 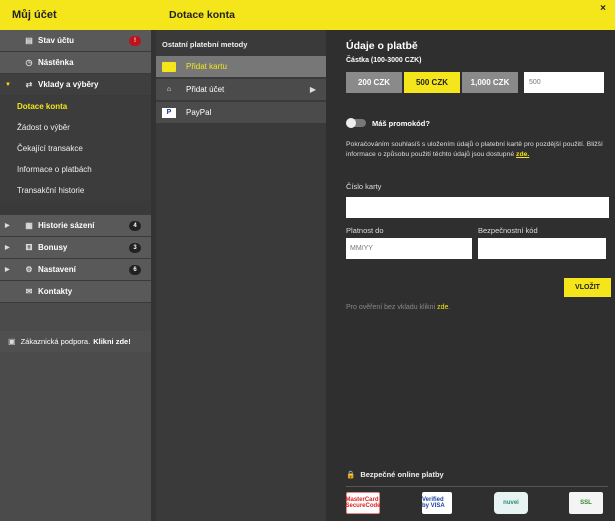 What do you see at coordinates (55, 341) in the screenshot?
I see `support-text: Zákaznická podpora.` at bounding box center [55, 341].